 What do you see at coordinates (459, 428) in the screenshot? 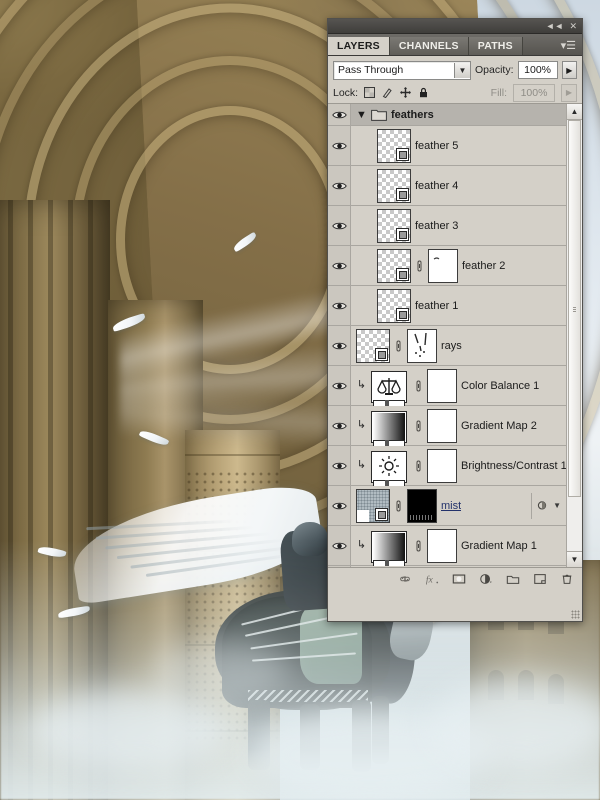
I see `layer-row-body: ↳ Gradient Map 2` at bounding box center [459, 428].